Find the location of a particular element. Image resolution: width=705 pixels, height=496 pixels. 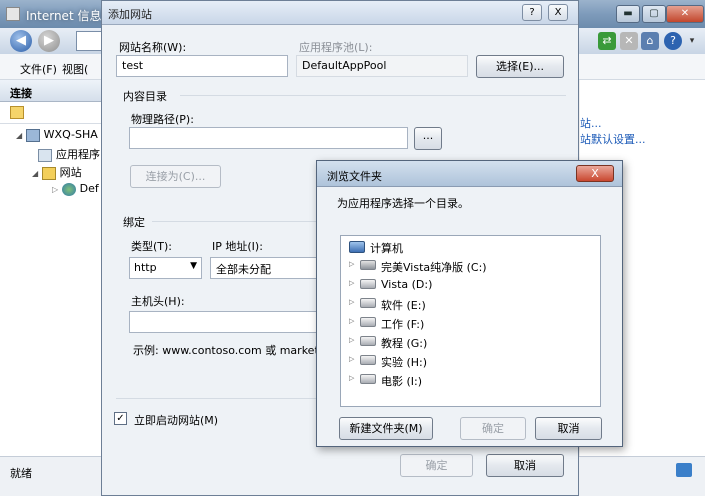

chevron-down-icon: ▼ is located at coordinates (193, 266).